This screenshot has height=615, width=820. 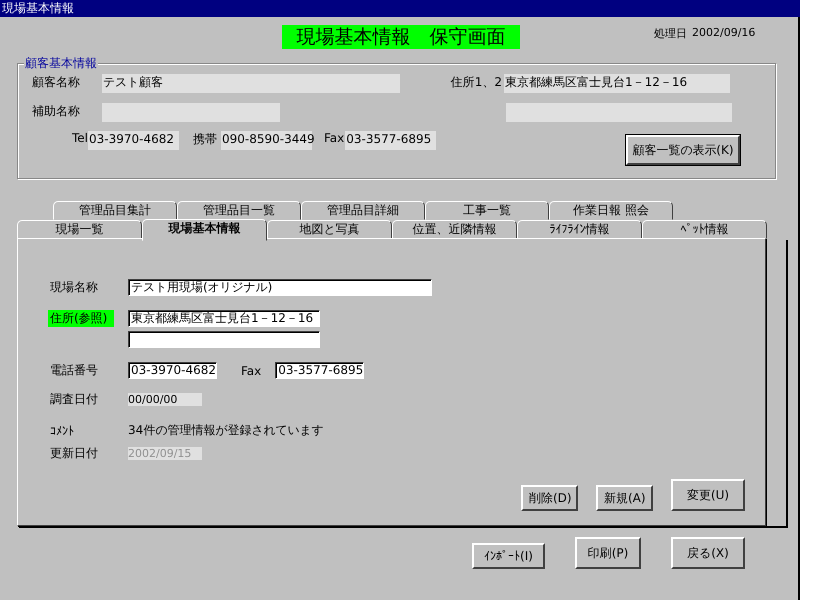 I want to click on tab: 工事一覧, so click(x=487, y=210).